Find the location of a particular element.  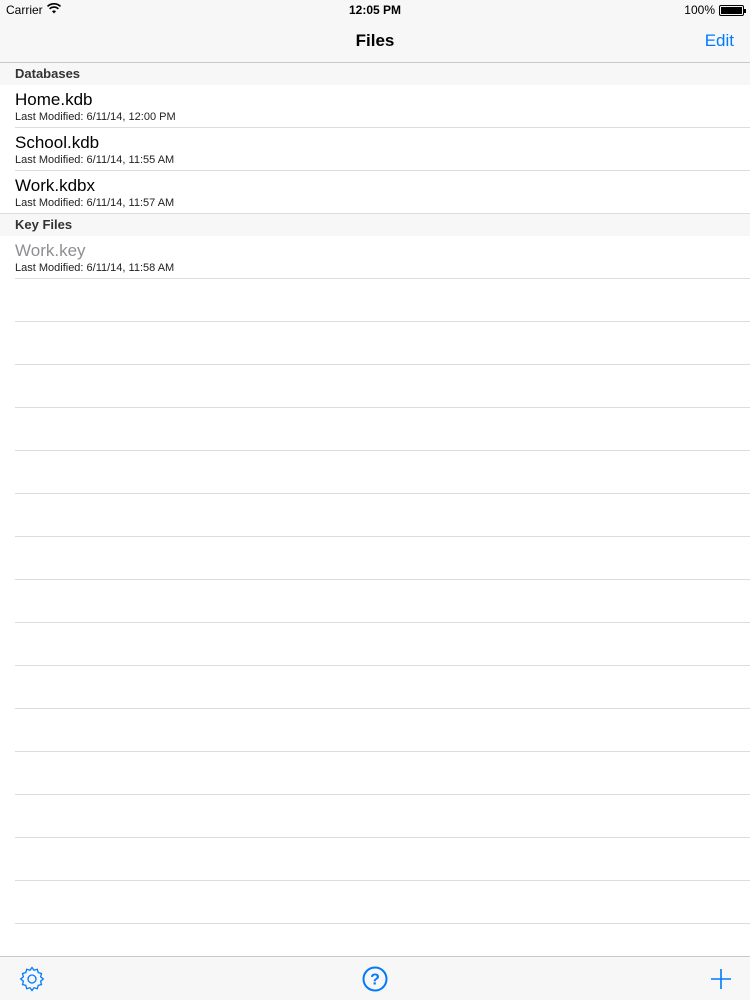

edit-button: Edit is located at coordinates (719, 41).